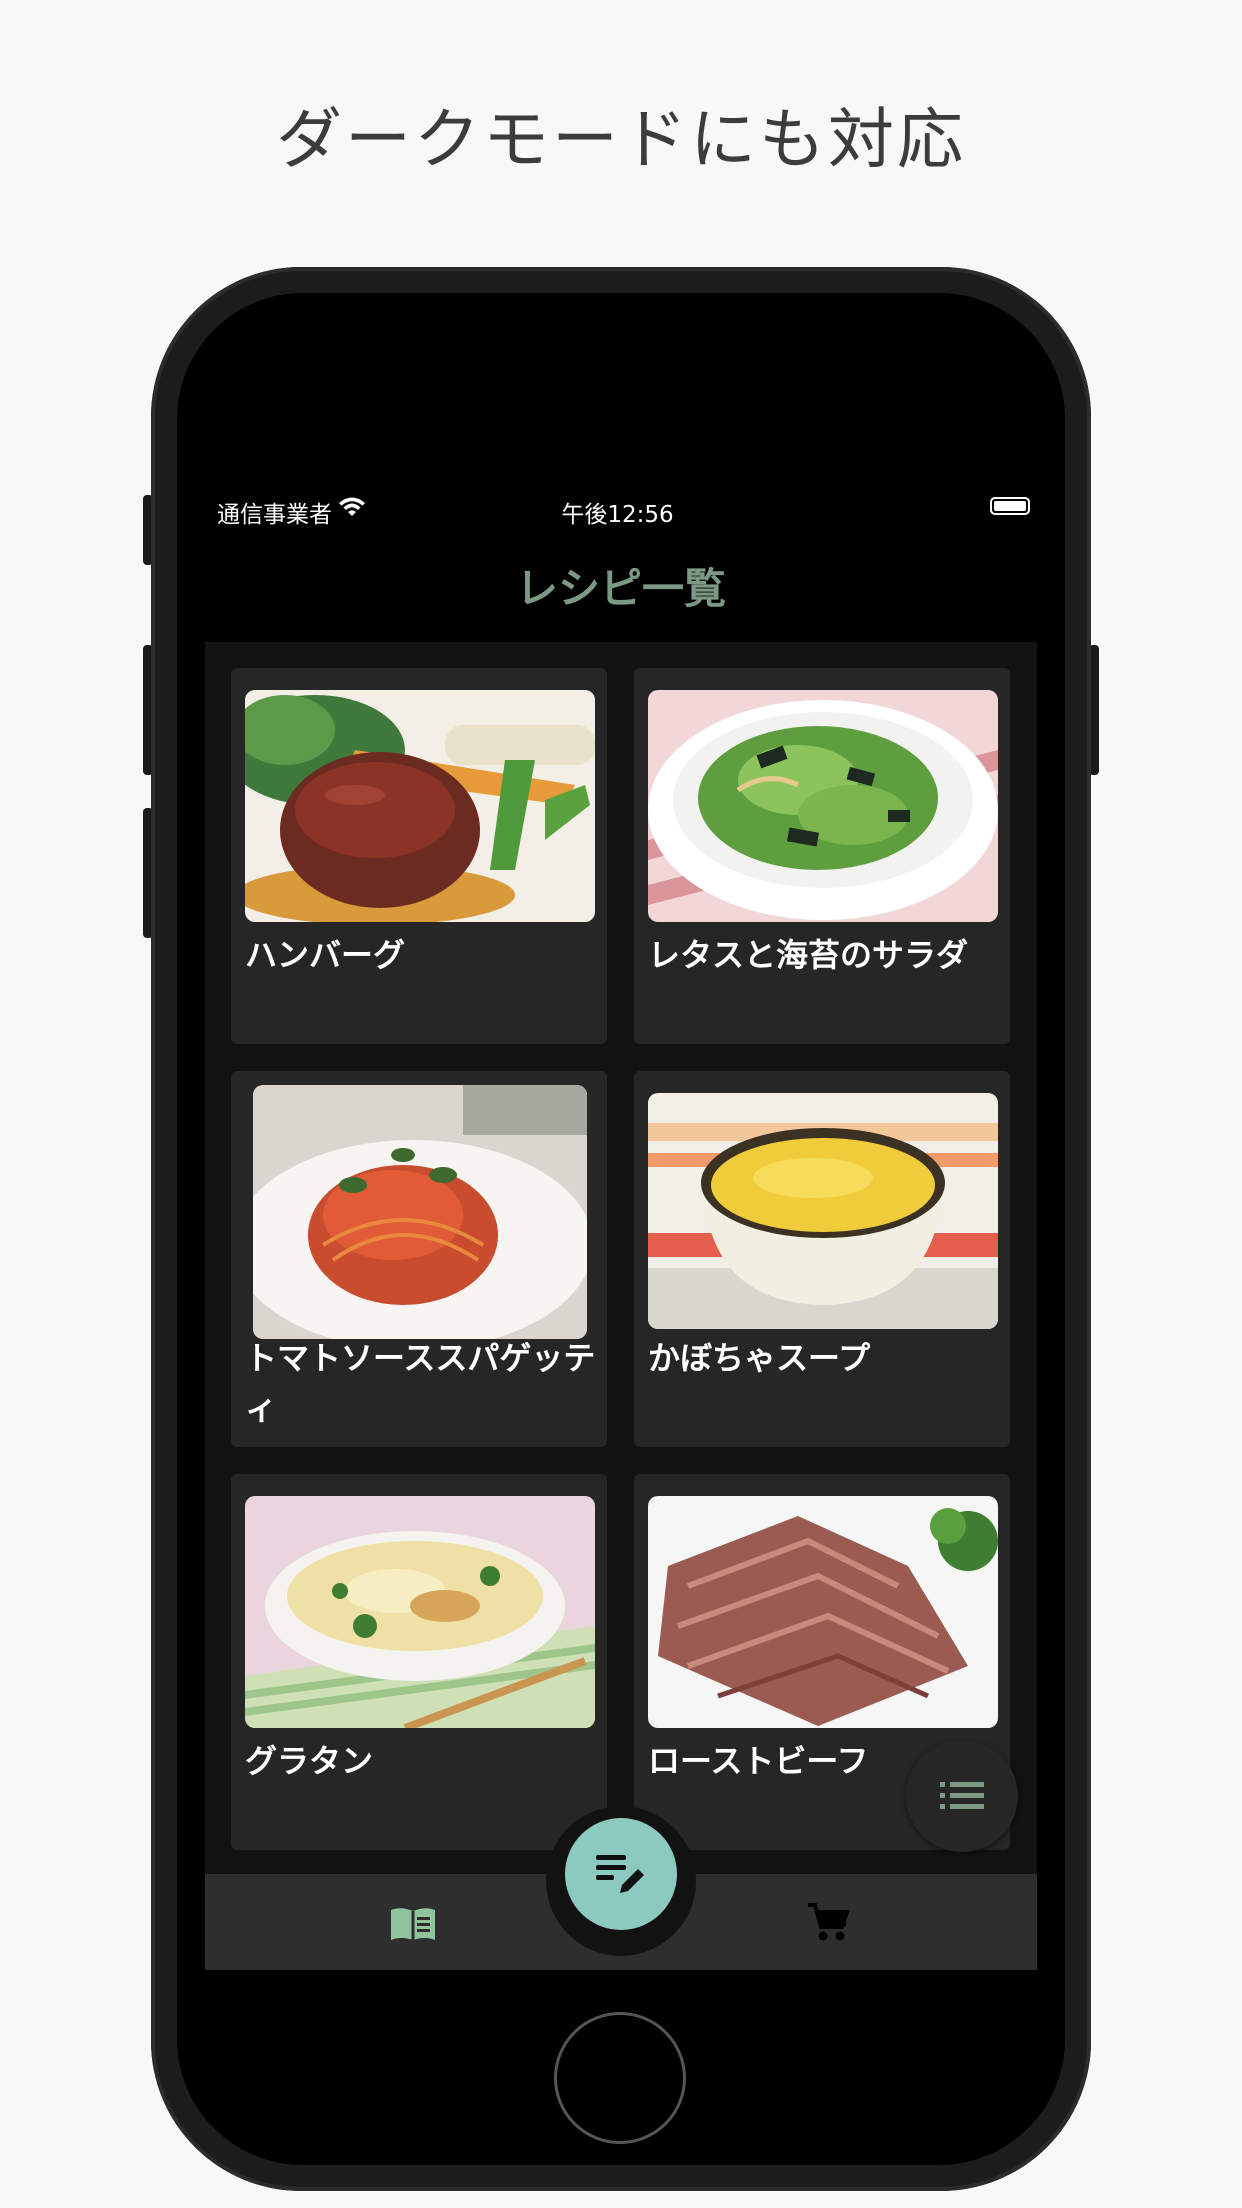 This screenshot has width=1242, height=2208. Describe the element at coordinates (828, 1923) in the screenshot. I see `shopping-cart-icon` at that location.